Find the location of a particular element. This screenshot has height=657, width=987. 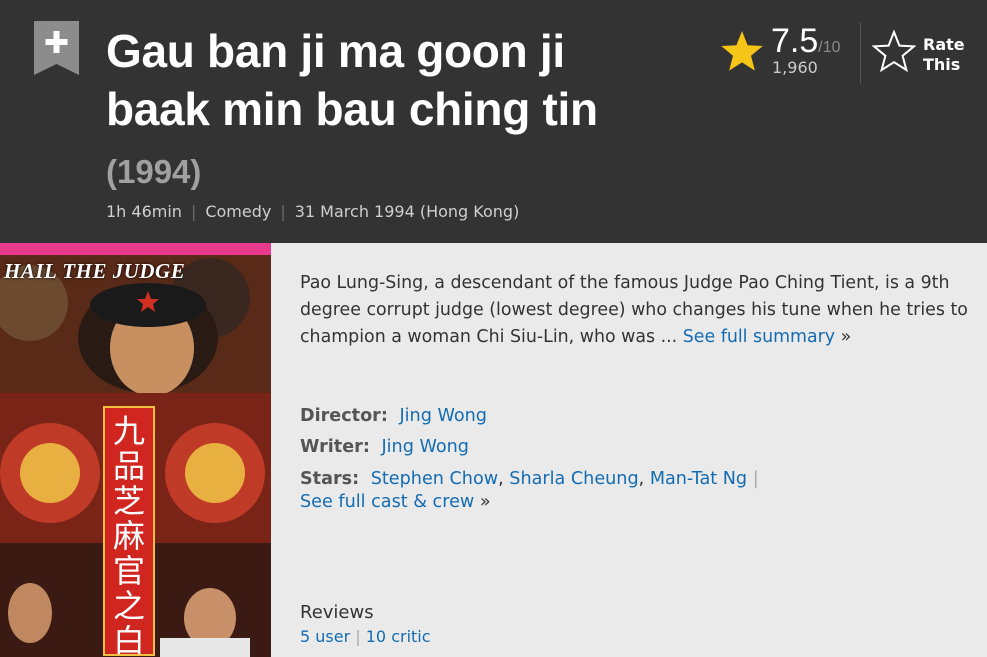

star-link: Man-Tat Ng is located at coordinates (698, 479).